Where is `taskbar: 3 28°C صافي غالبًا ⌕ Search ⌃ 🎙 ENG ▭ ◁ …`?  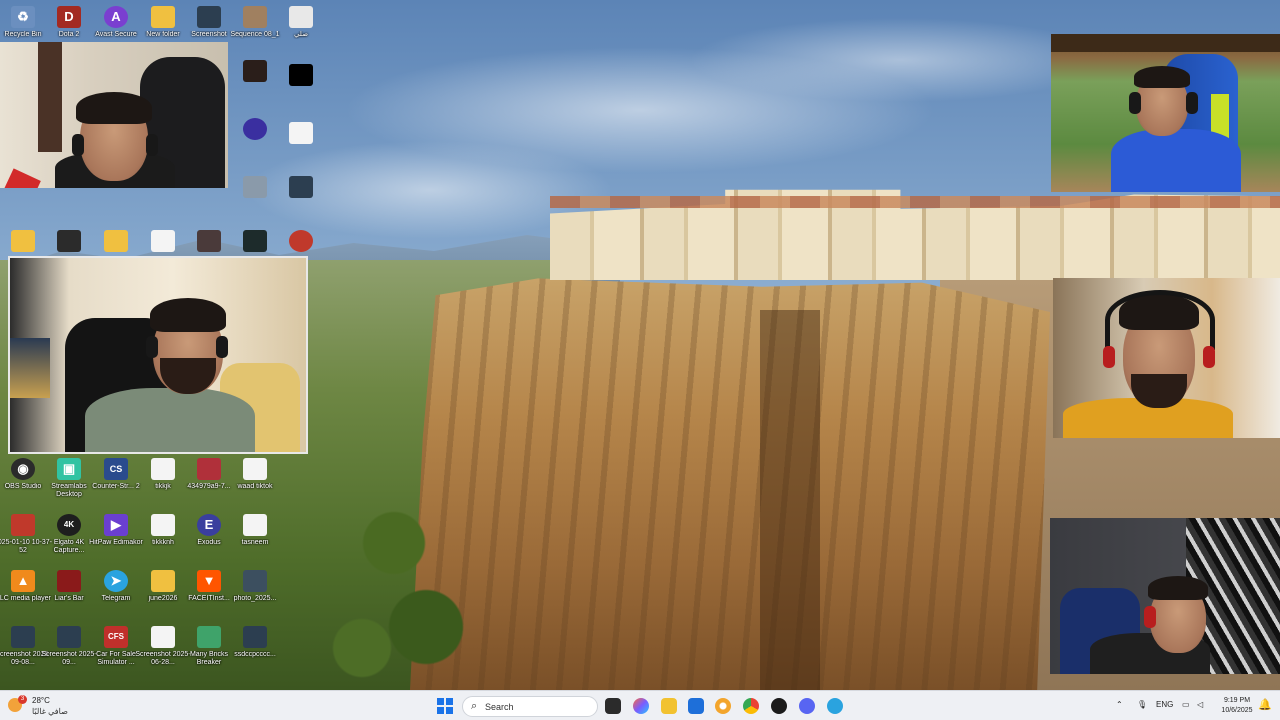 taskbar: 3 28°C صافي غالبًا ⌕ Search ⌃ 🎙 ENG ▭ ◁ … is located at coordinates (640, 705).